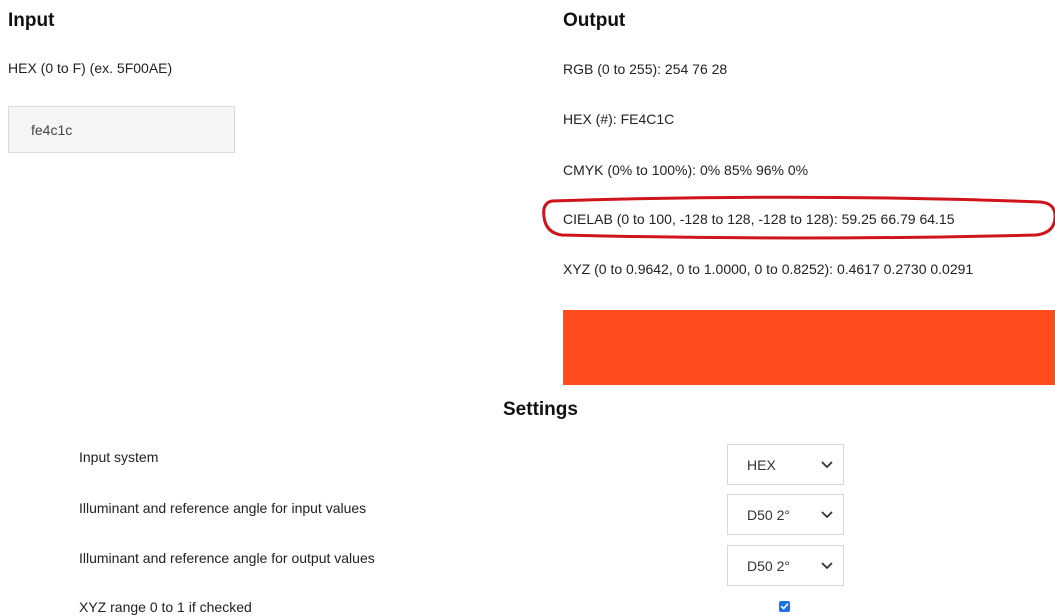  I want to click on settings-section-title: Settings, so click(540, 409).